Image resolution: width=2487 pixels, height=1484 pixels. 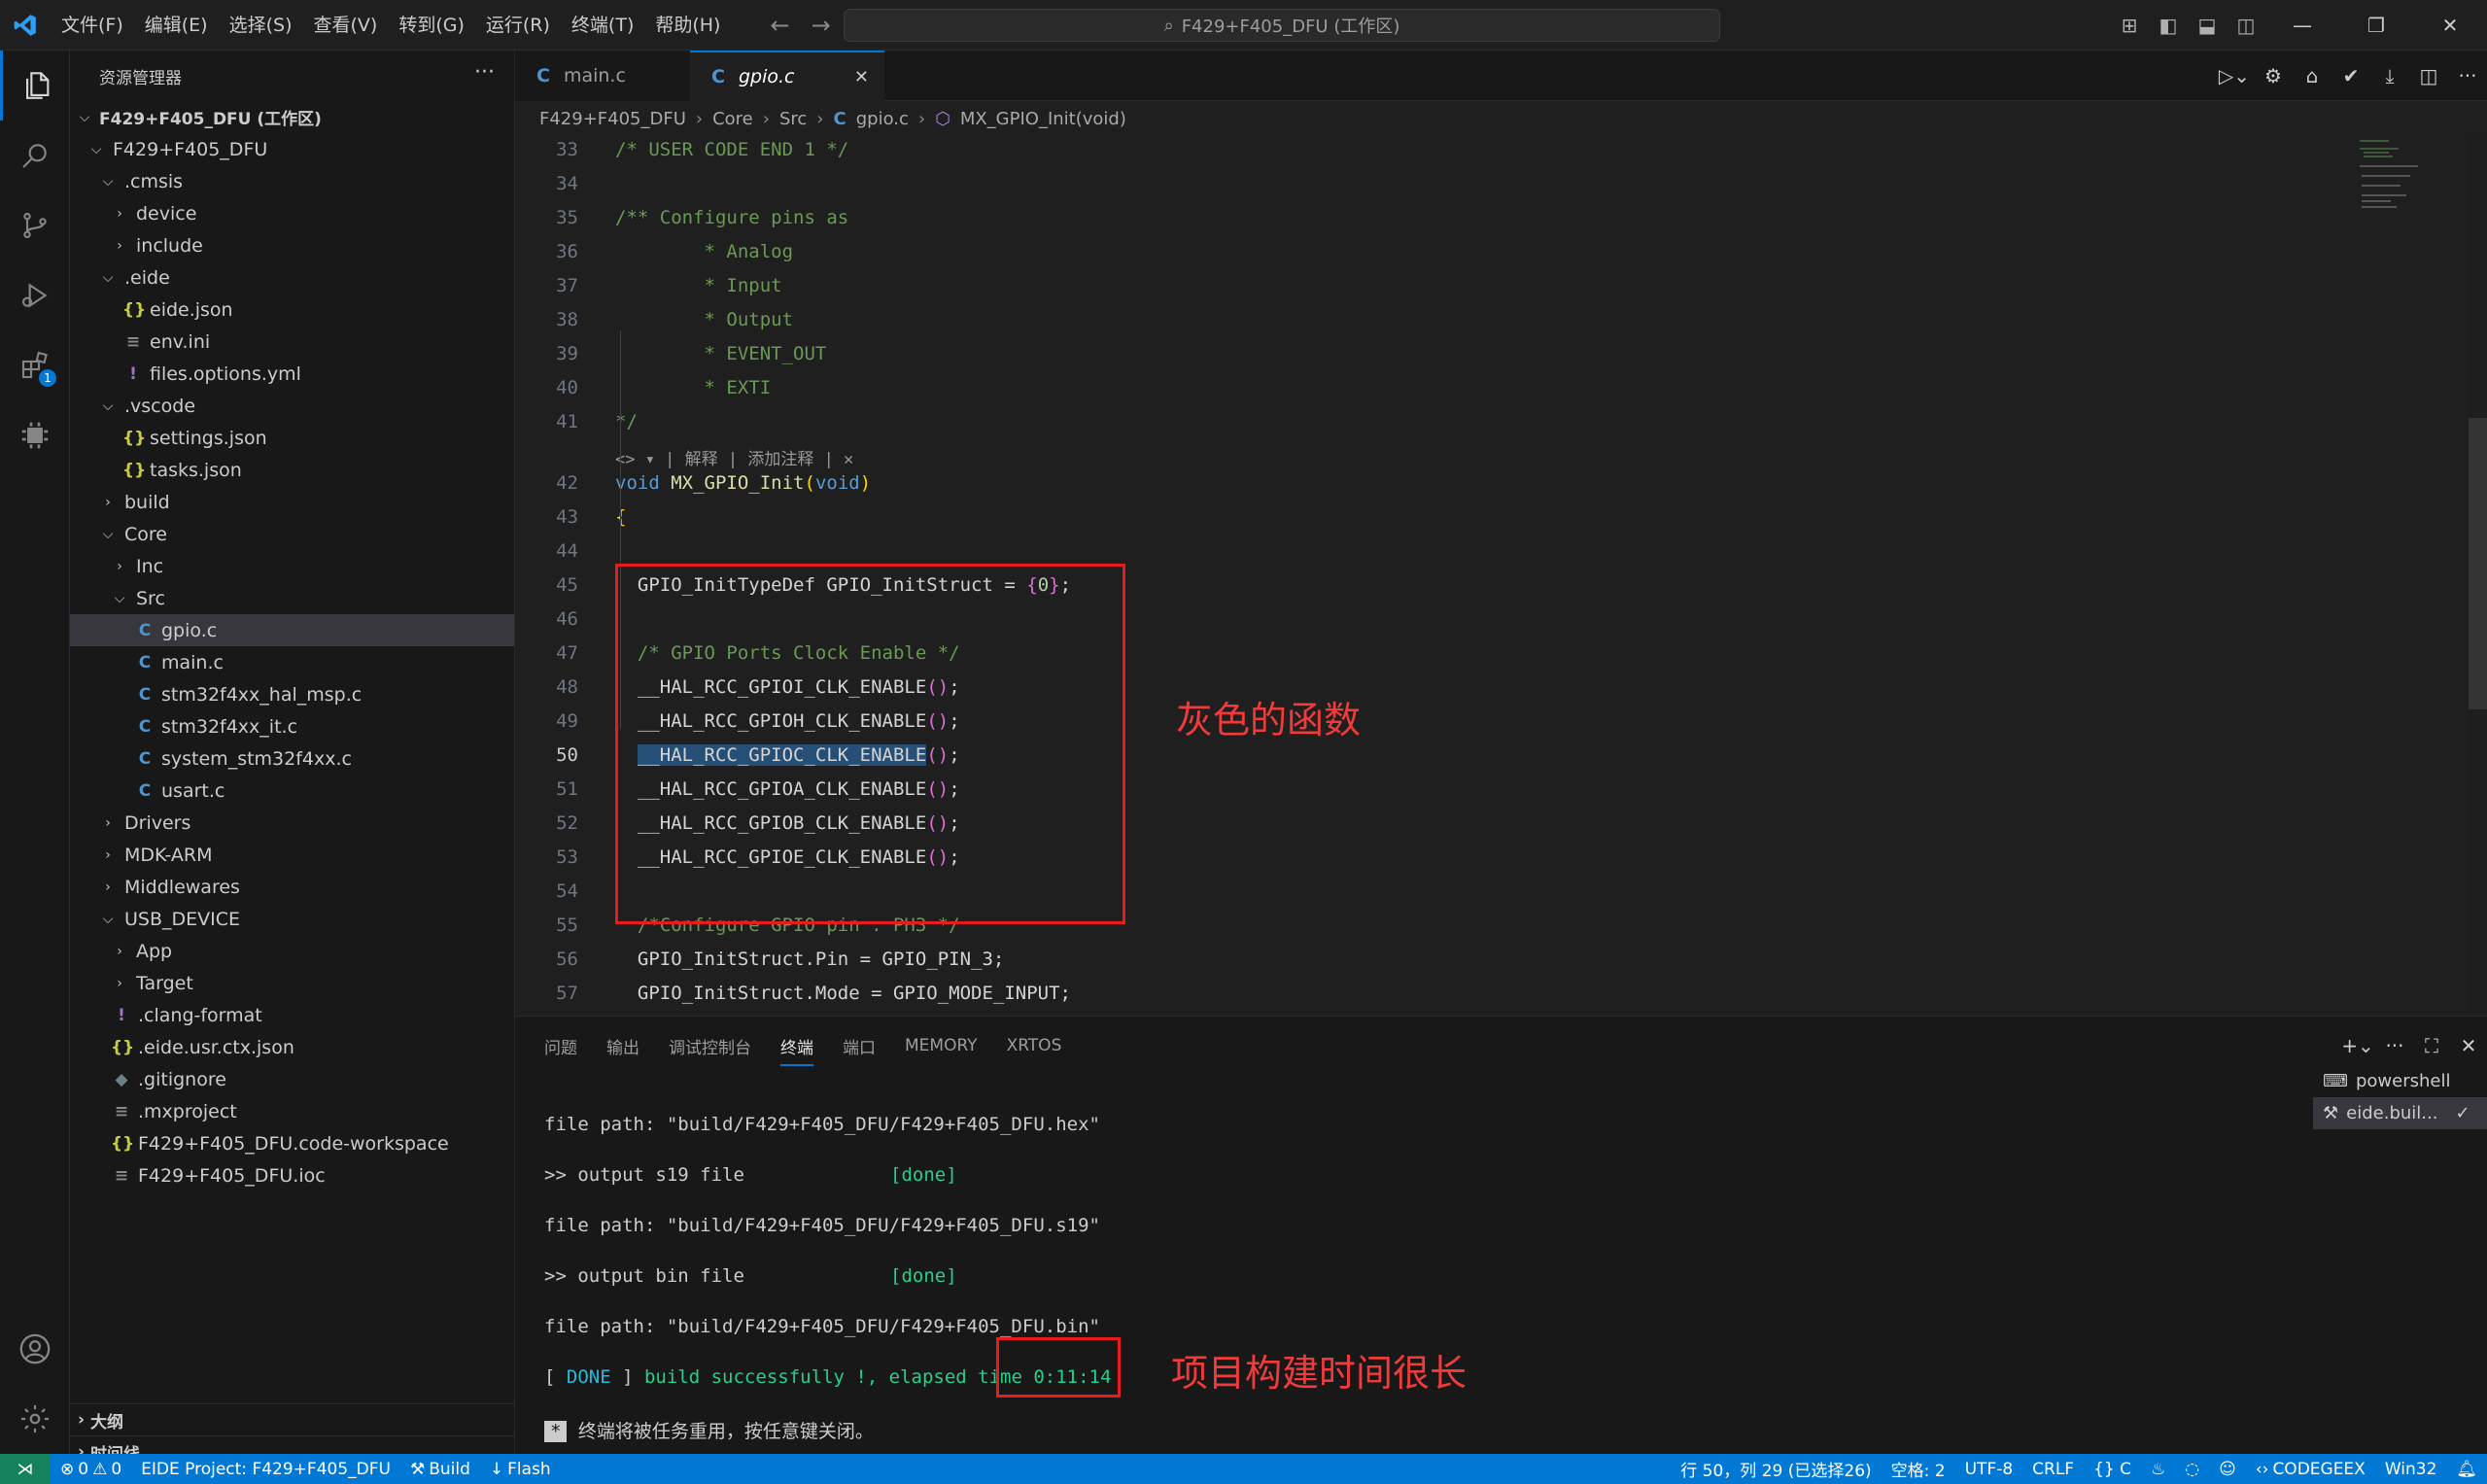 I want to click on terminal-item-eide-build: ⚒ eide.buil... ✓, so click(x=2400, y=1113).